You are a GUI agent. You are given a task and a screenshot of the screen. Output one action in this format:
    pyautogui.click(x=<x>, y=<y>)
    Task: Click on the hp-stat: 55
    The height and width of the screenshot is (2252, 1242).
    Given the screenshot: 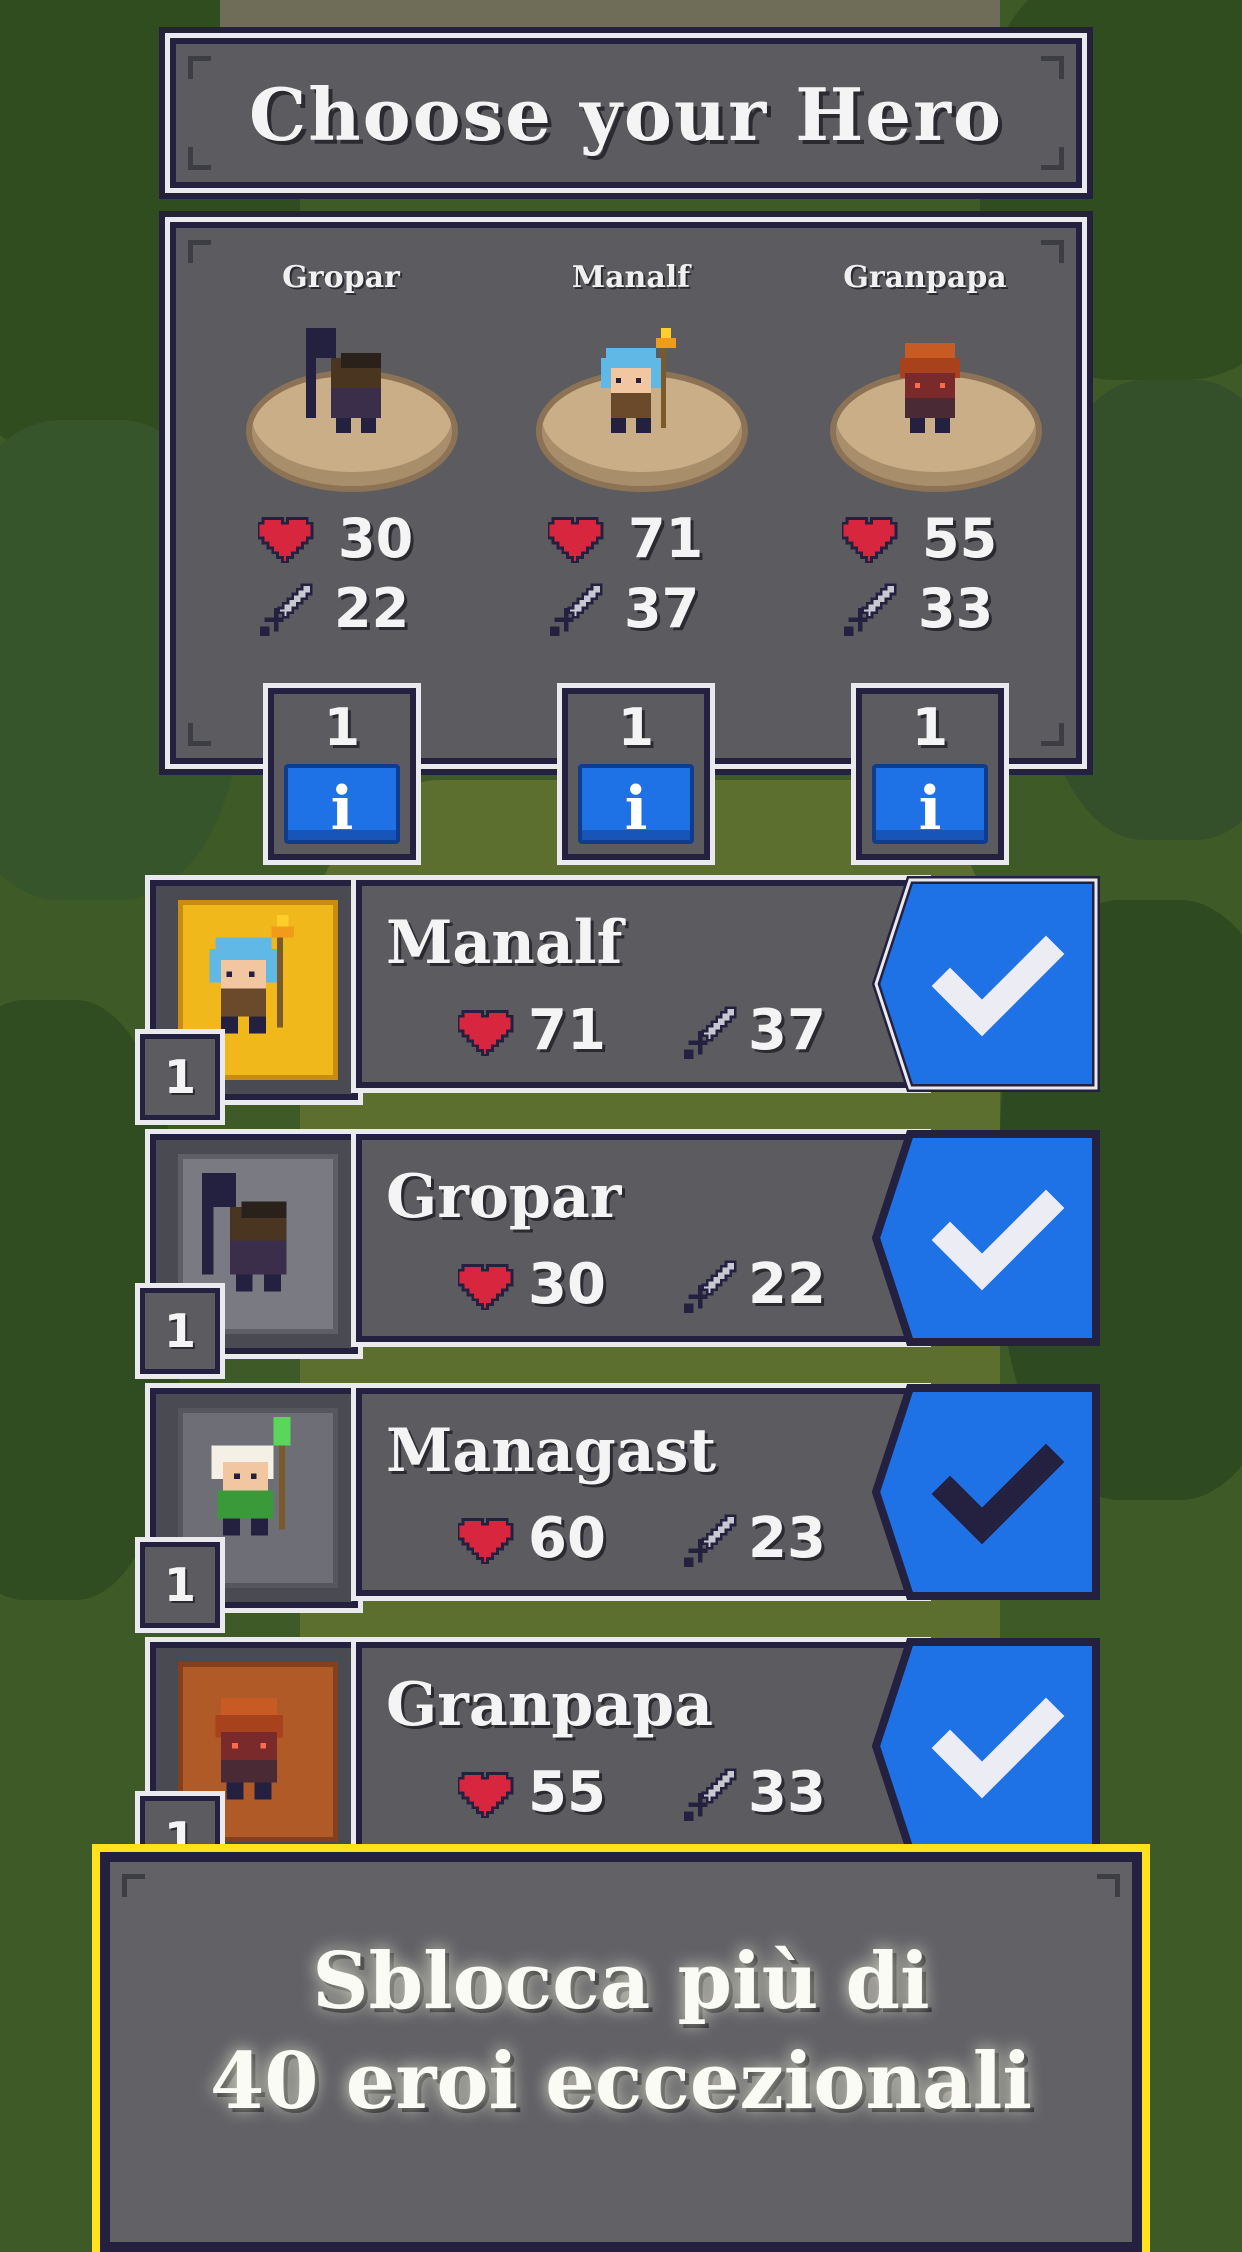 What is the action you would take?
    pyautogui.click(x=532, y=1792)
    